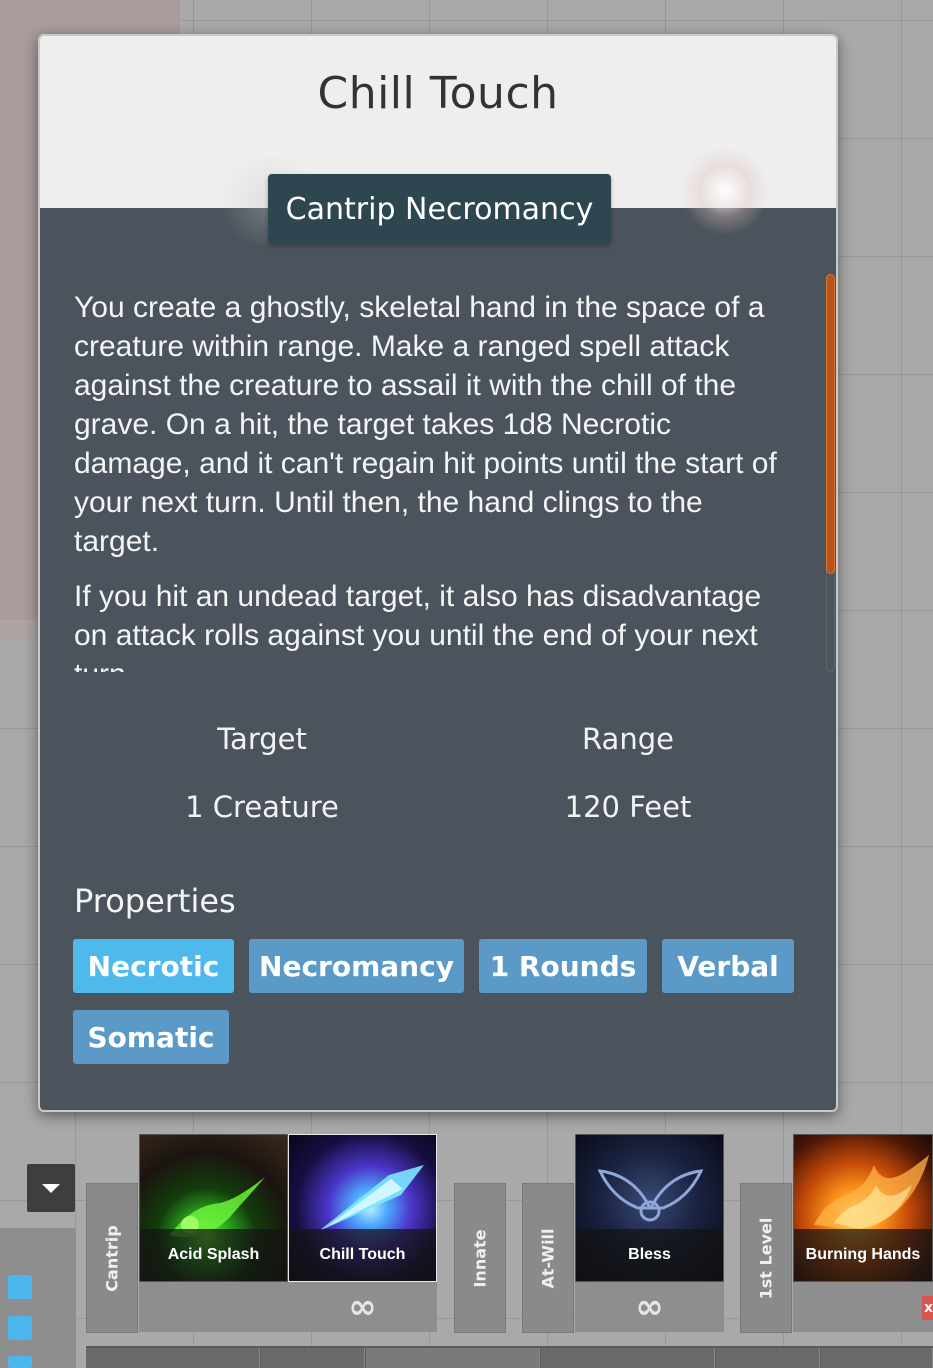 Image resolution: width=933 pixels, height=1368 pixels. I want to click on group-label-1st-level: 1st Level, so click(766, 1258).